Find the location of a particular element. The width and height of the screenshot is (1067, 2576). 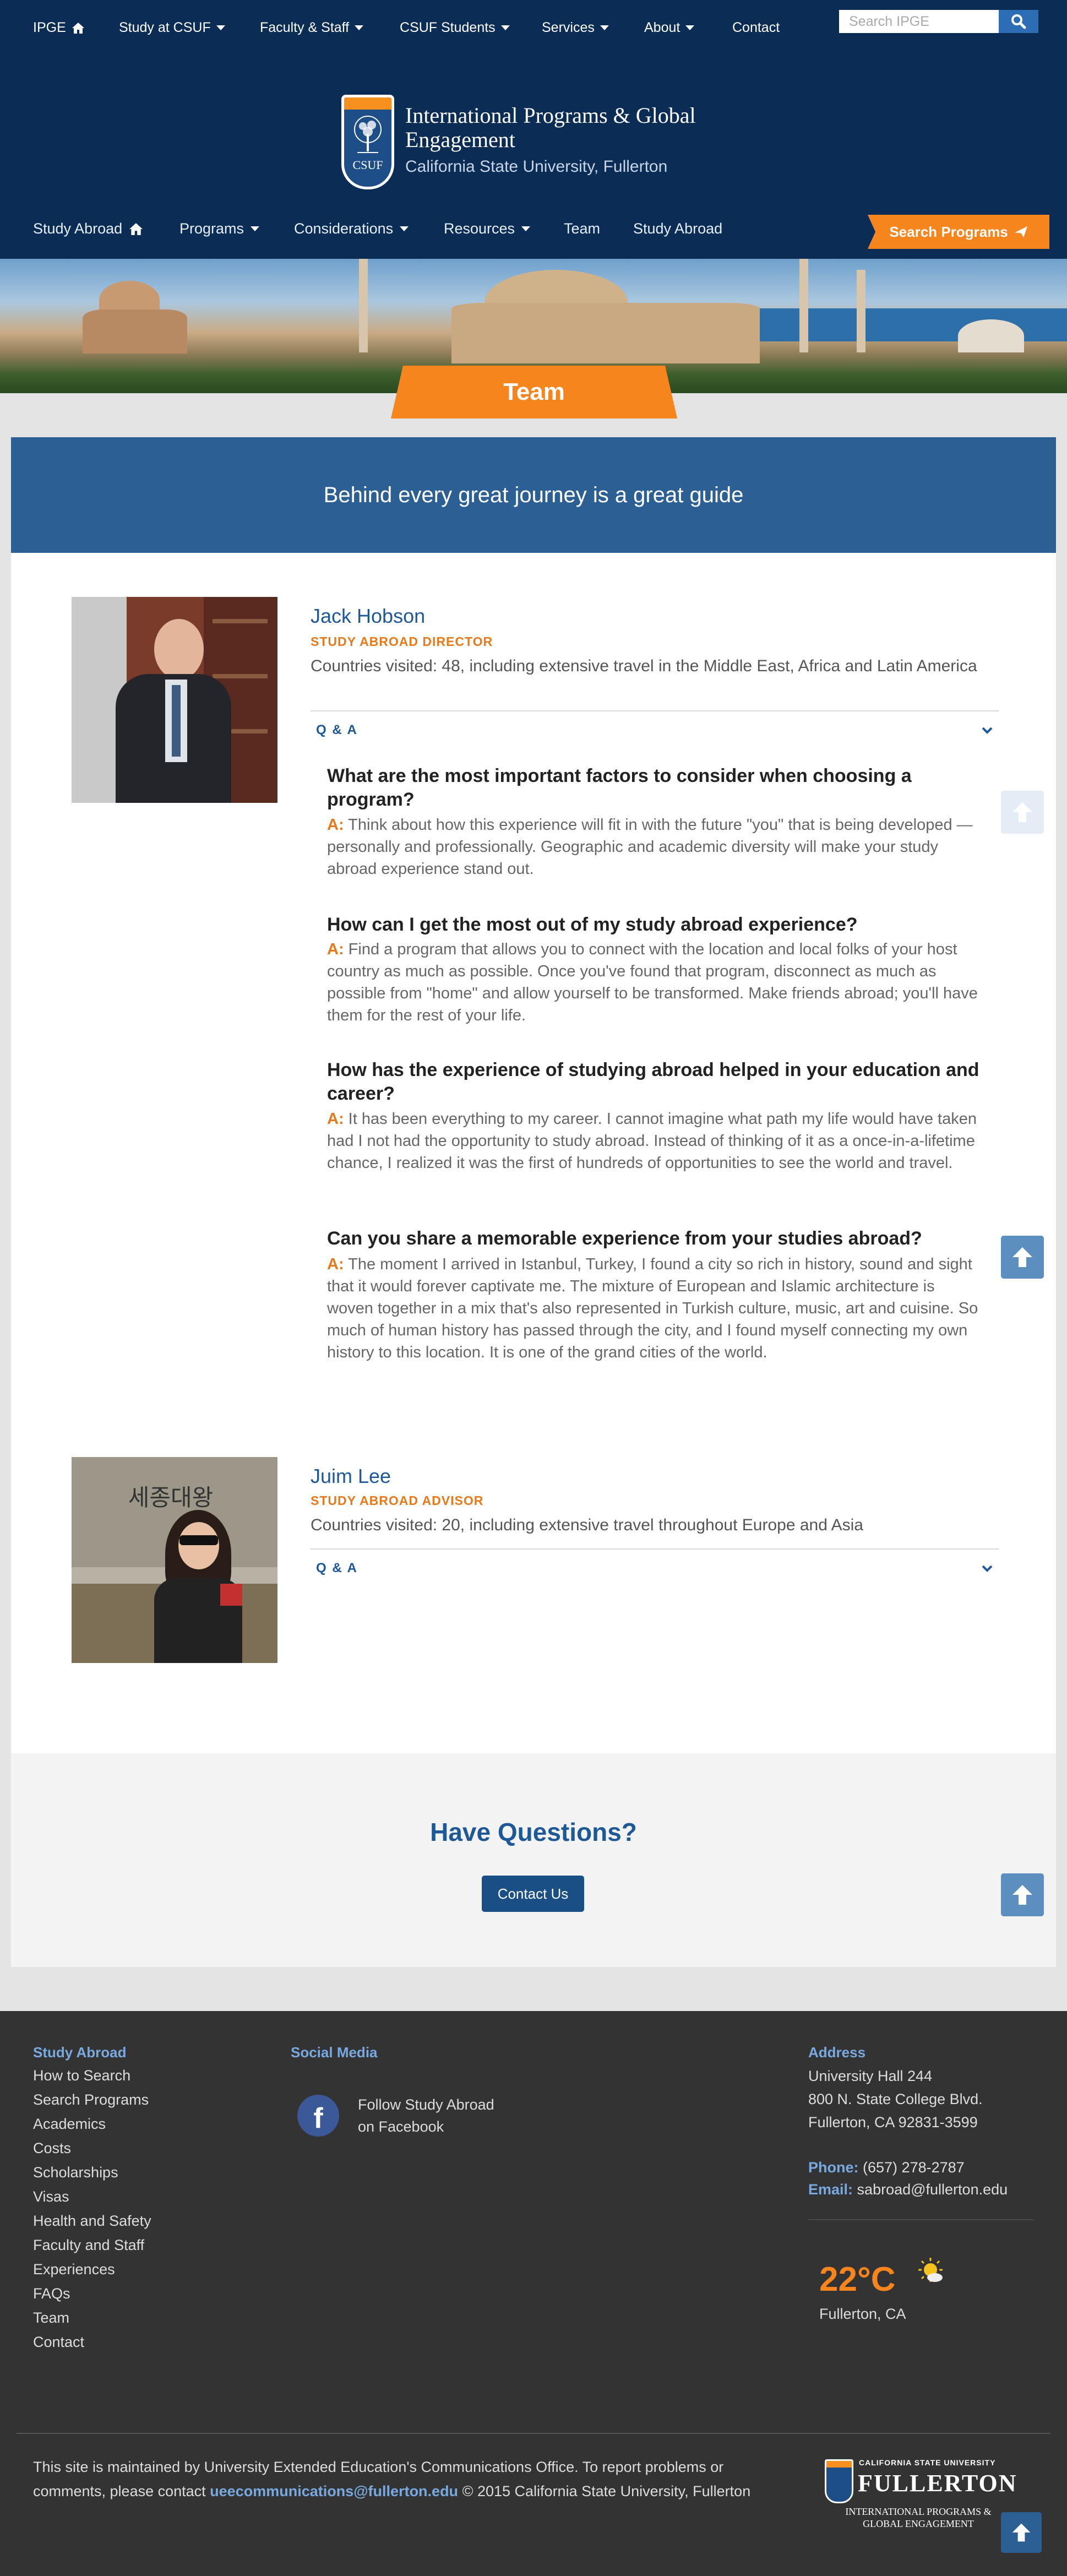

nav-contact-label: Contact is located at coordinates (756, 27).